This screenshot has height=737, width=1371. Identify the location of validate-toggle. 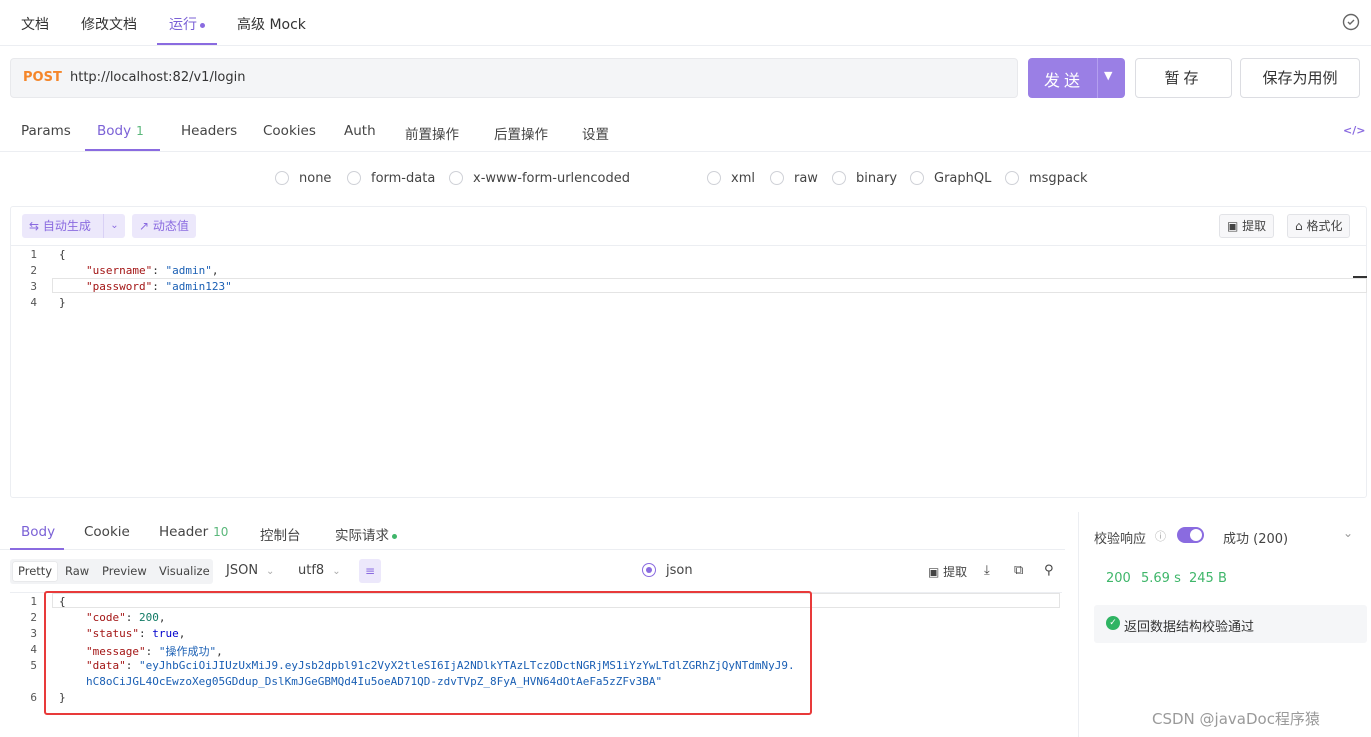
(1190, 535).